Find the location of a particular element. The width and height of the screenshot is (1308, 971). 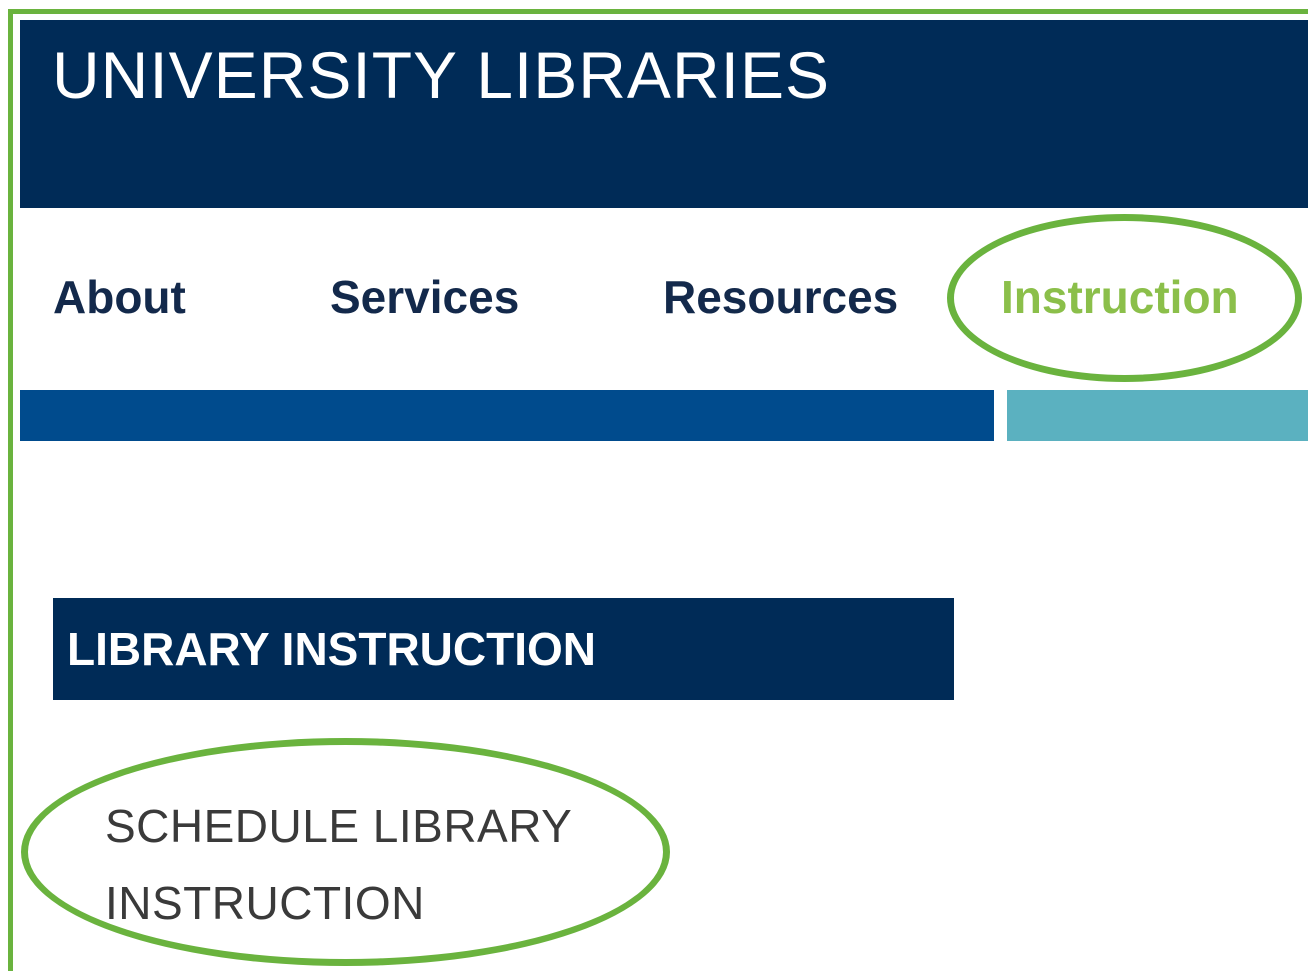

schedule-link-line2: INSTRUCTION is located at coordinates (265, 903).